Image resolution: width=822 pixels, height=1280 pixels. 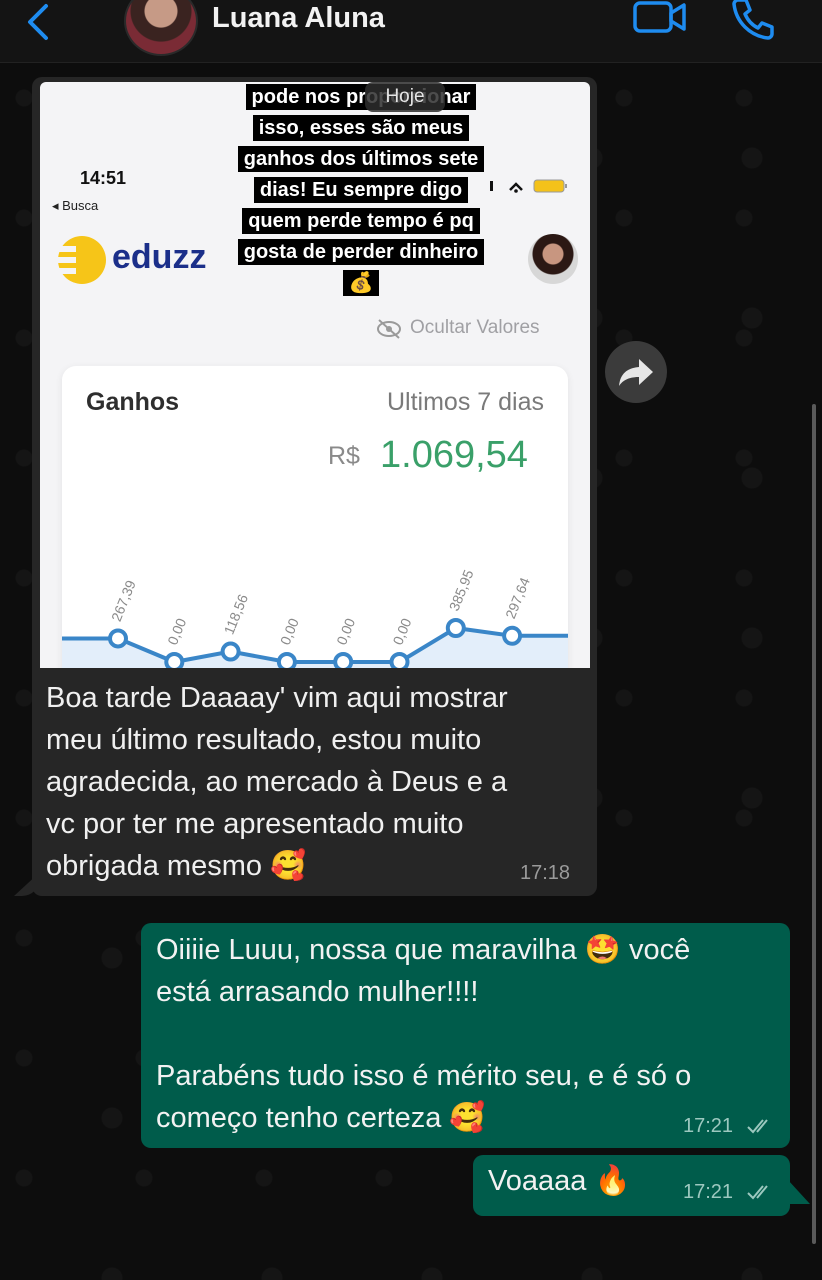 I want to click on contact-avatar, so click(x=161, y=28).